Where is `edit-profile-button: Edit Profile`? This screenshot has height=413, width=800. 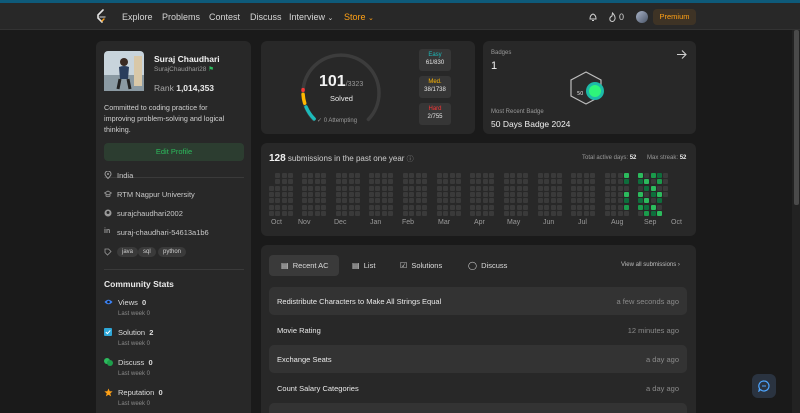
edit-profile-button: Edit Profile is located at coordinates (174, 152).